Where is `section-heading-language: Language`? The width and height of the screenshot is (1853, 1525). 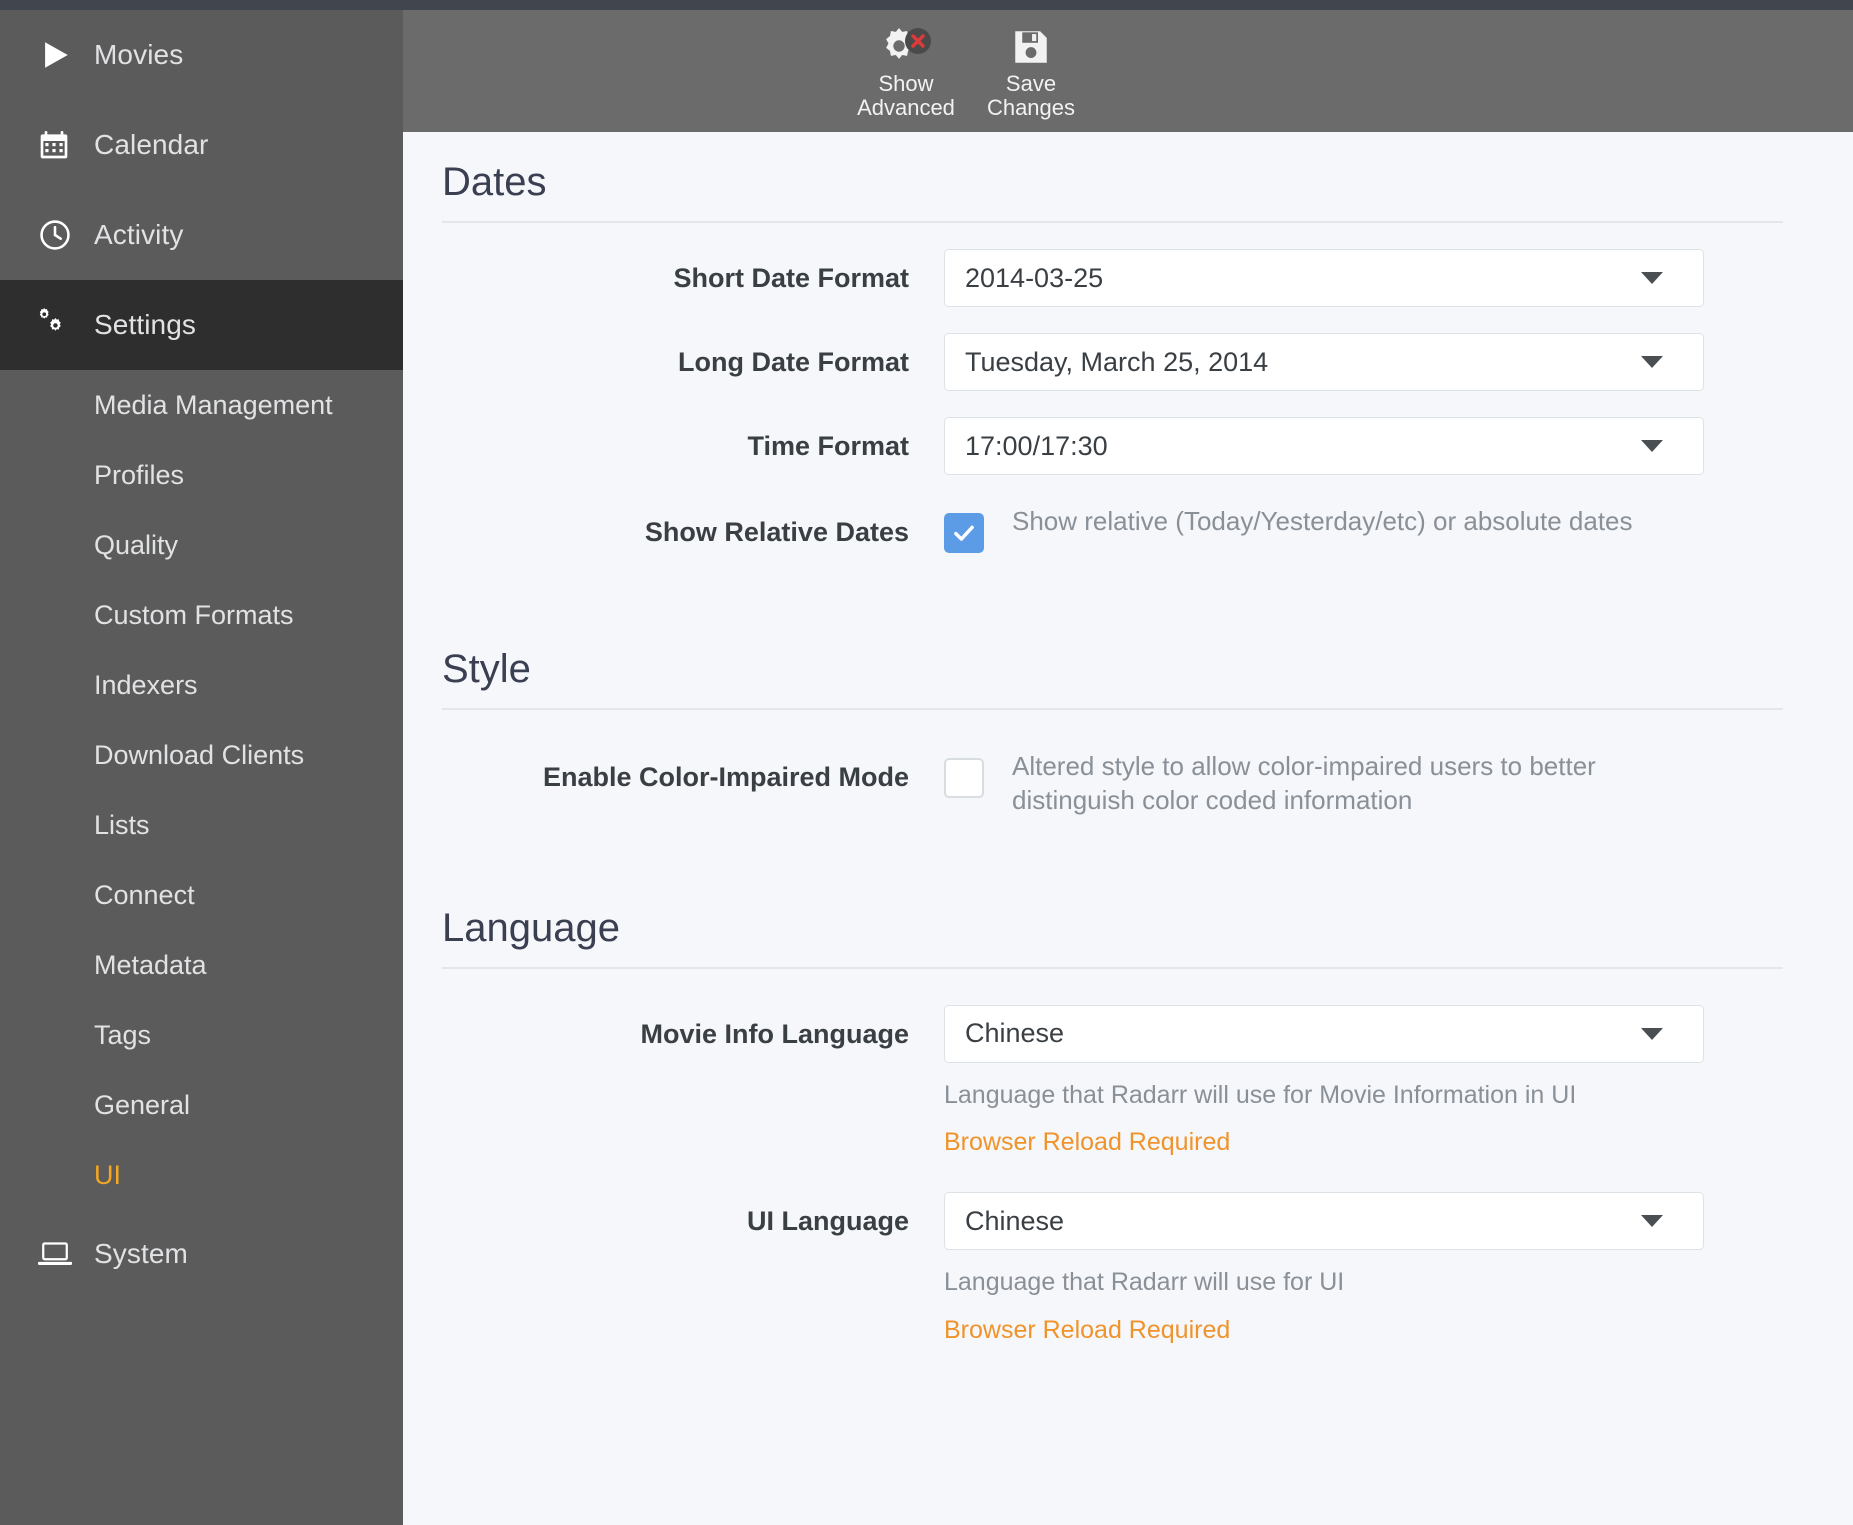 section-heading-language: Language is located at coordinates (1112, 923).